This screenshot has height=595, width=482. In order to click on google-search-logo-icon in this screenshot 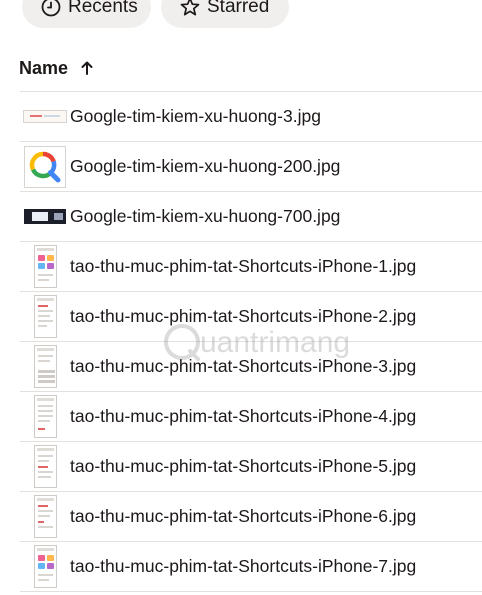, I will do `click(45, 166)`.